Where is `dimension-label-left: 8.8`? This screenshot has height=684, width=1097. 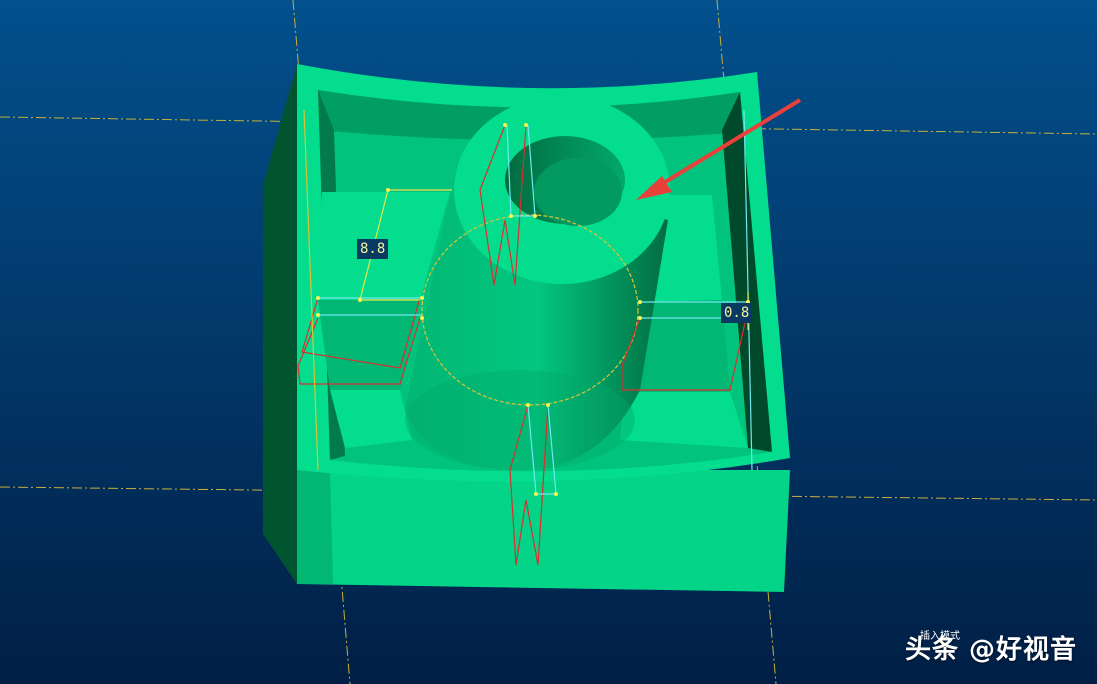
dimension-label-left: 8.8 is located at coordinates (373, 249).